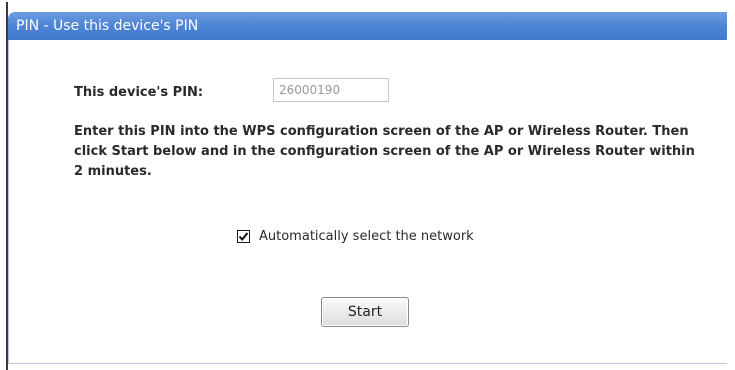 Image resolution: width=735 pixels, height=370 pixels. I want to click on auto-select-checkbox, so click(243, 236).